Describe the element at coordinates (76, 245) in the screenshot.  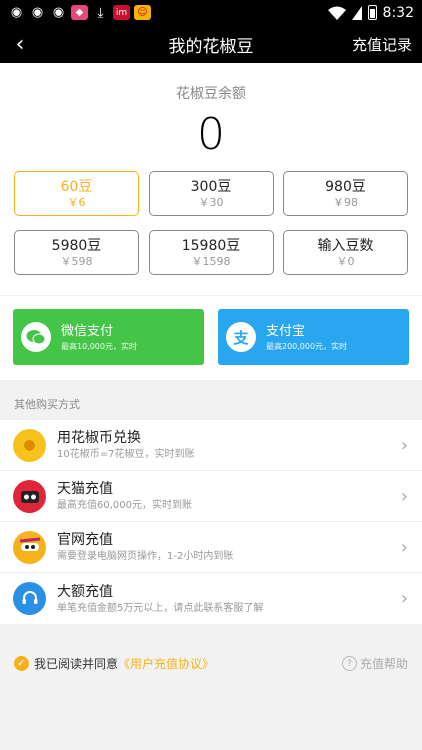
I see `package-amount: 5980豆` at that location.